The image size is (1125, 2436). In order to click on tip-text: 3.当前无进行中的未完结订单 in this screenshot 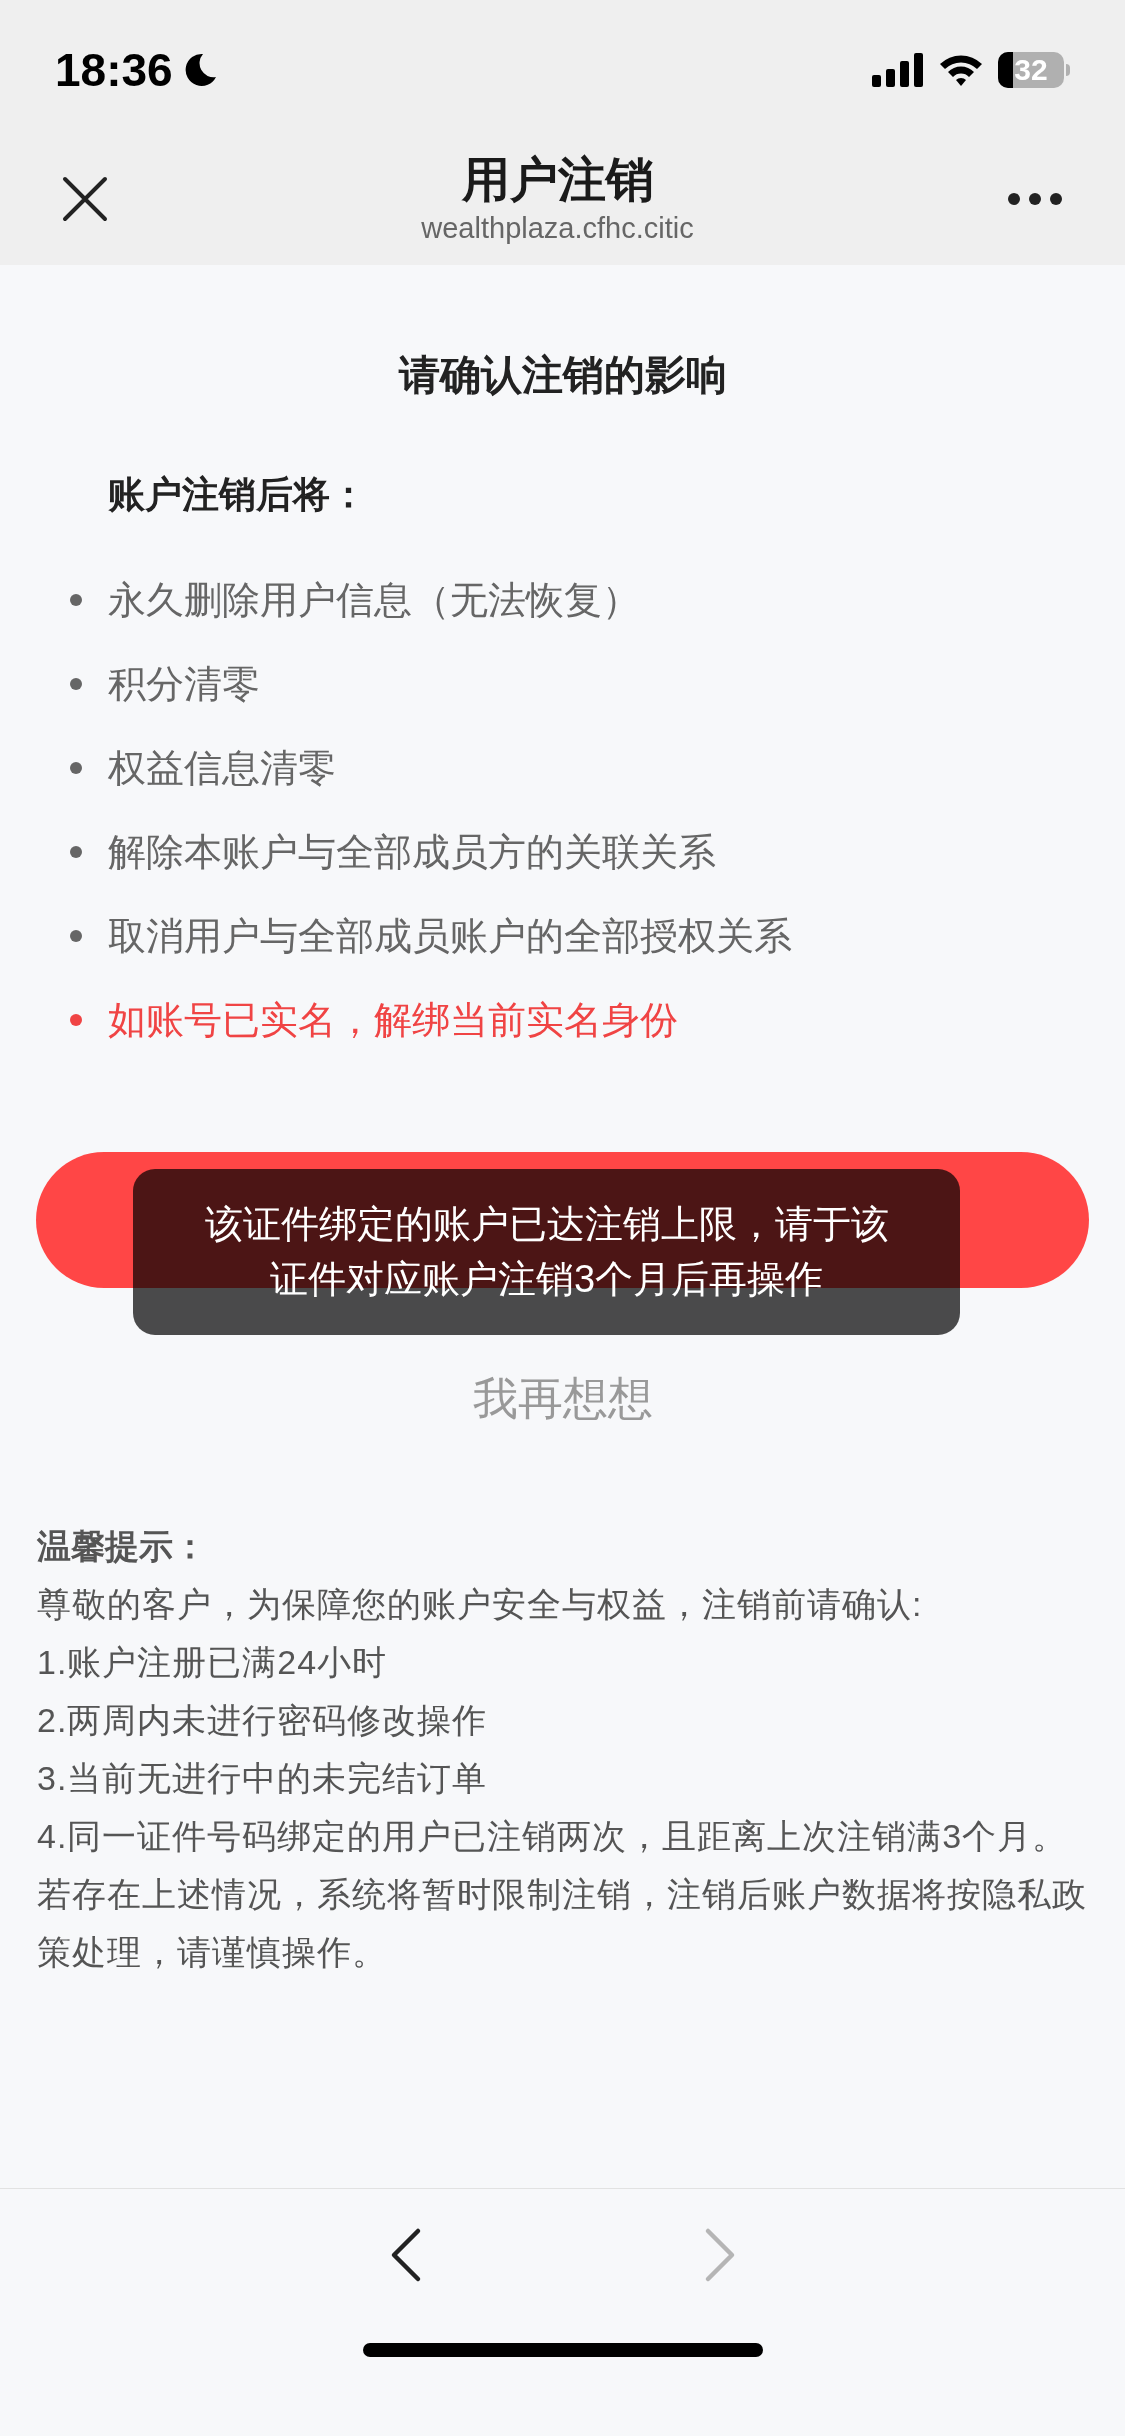, I will do `click(263, 1778)`.